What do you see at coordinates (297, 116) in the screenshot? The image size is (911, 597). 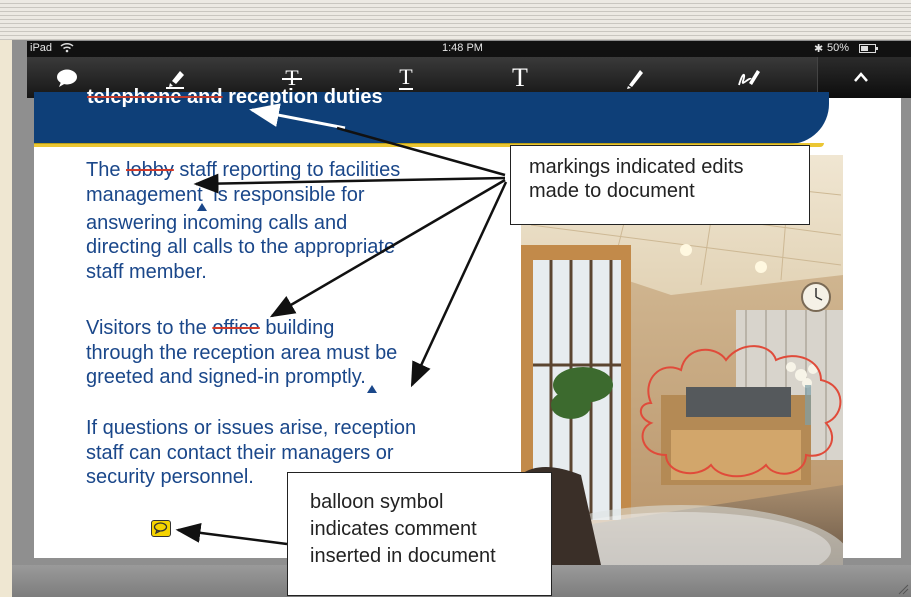 I see `arrow-to-title` at bounding box center [297, 116].